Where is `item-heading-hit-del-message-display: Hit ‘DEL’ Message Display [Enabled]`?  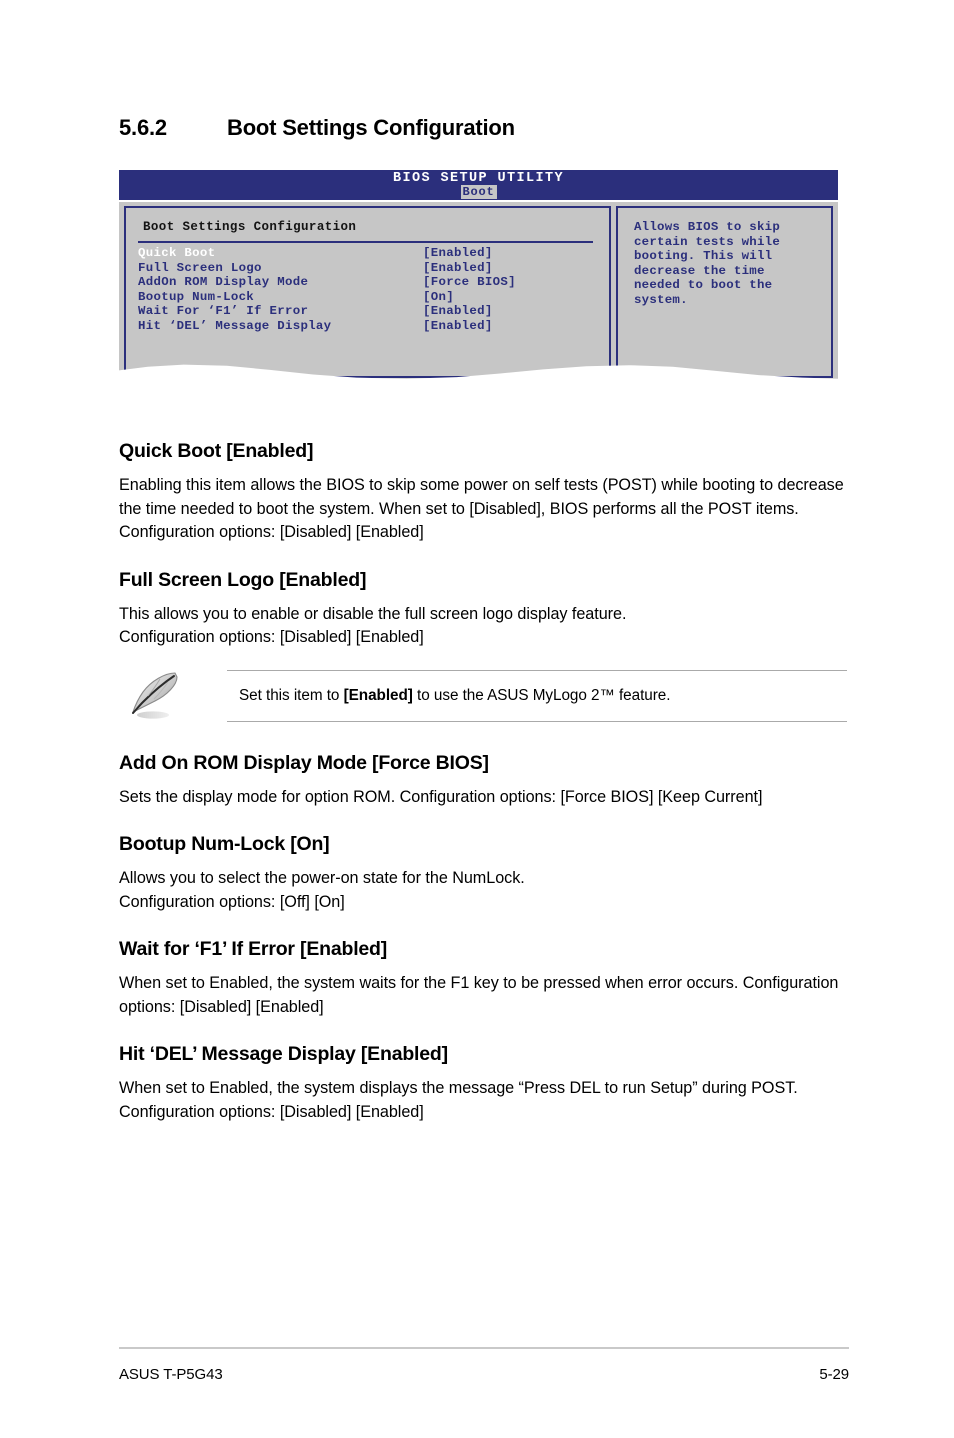 item-heading-hit-del-message-display: Hit ‘DEL’ Message Display [Enabled] is located at coordinates (283, 1054).